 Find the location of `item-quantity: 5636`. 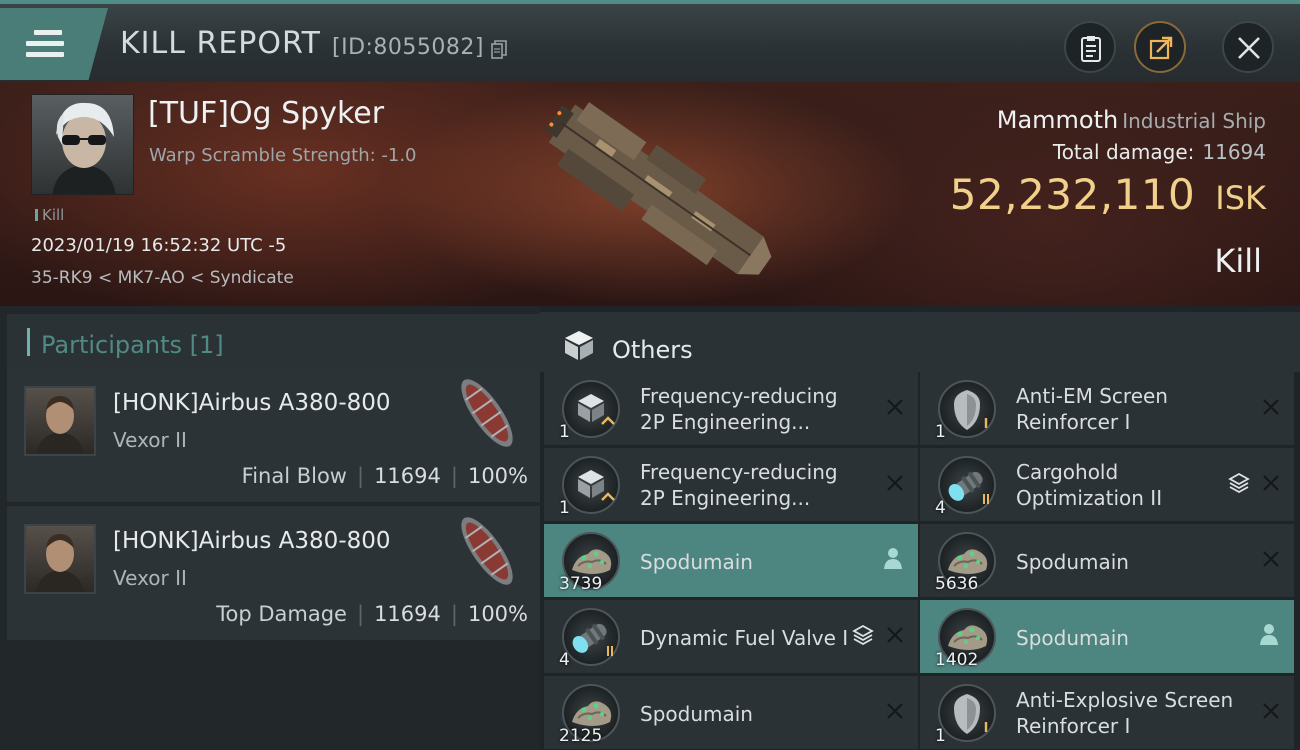

item-quantity: 5636 is located at coordinates (957, 584).